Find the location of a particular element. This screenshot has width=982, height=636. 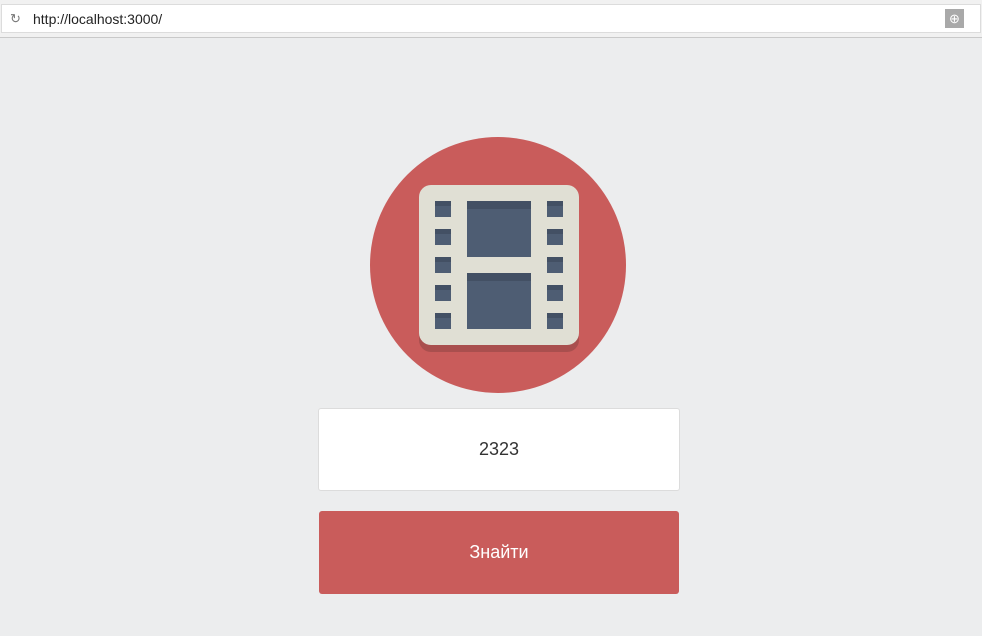

url-text: http://localhost:3000/ is located at coordinates (97, 19).